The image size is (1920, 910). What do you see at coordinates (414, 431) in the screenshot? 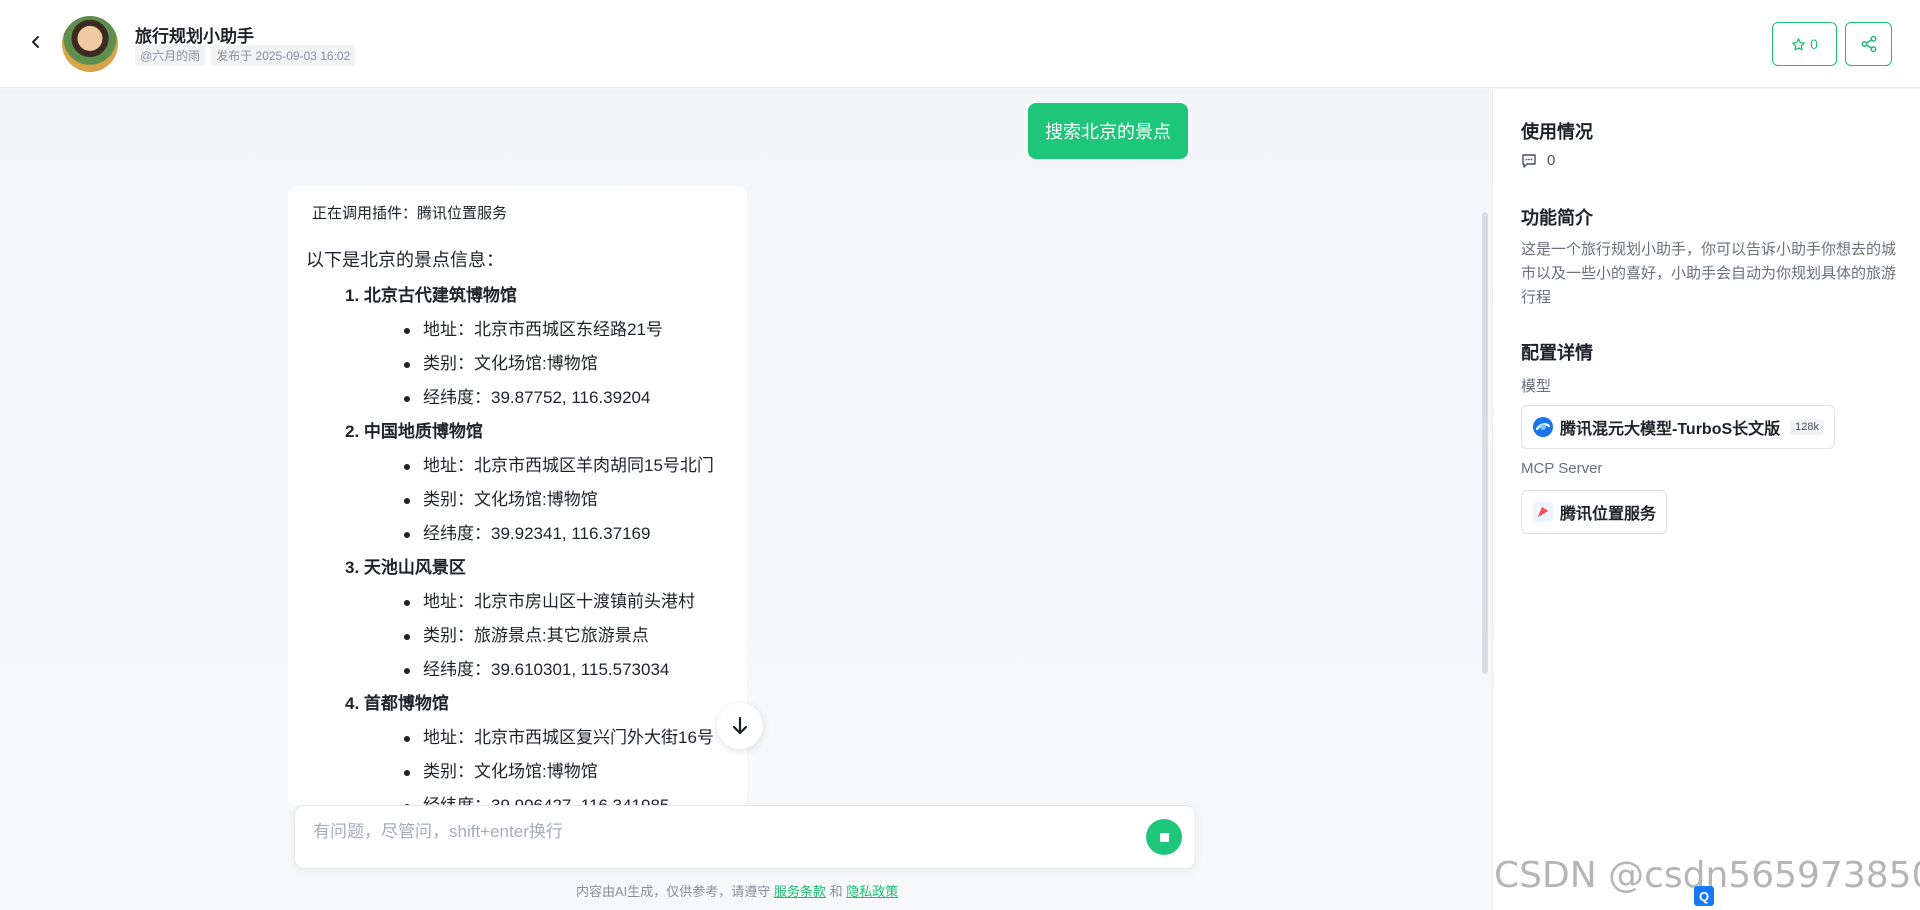
I see `place-title: 2. 中国地质博物馆` at bounding box center [414, 431].